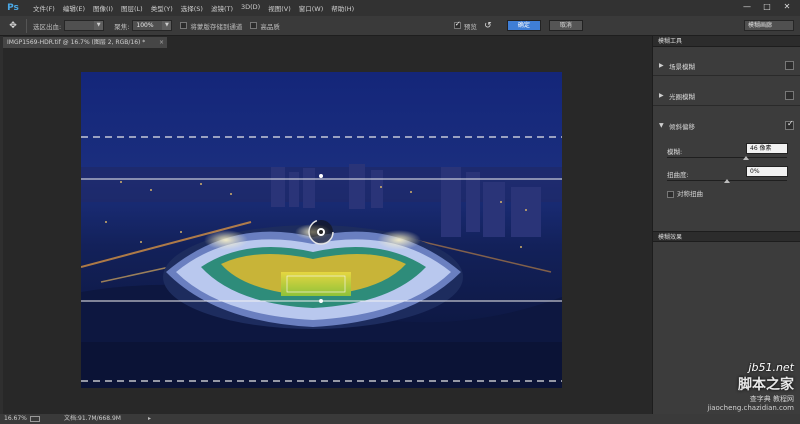 This screenshot has height=424, width=800. Describe the element at coordinates (132, 8) in the screenshot. I see `menu-layer: 图层(L)` at that location.